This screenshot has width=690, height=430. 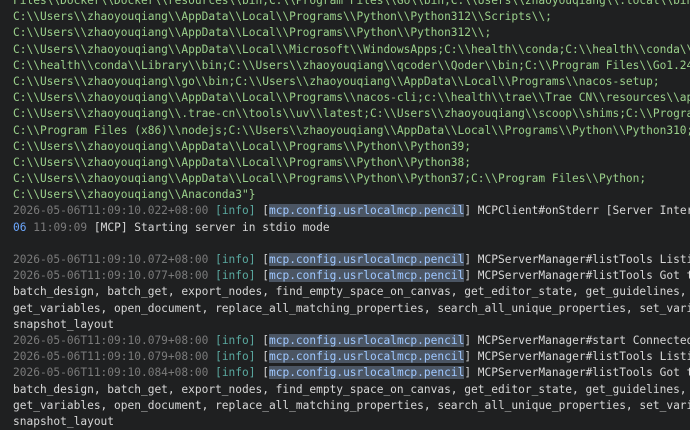 I want to click on log-timestamp: 2026-05-06T11:09:10.077+08:00, so click(x=111, y=276).